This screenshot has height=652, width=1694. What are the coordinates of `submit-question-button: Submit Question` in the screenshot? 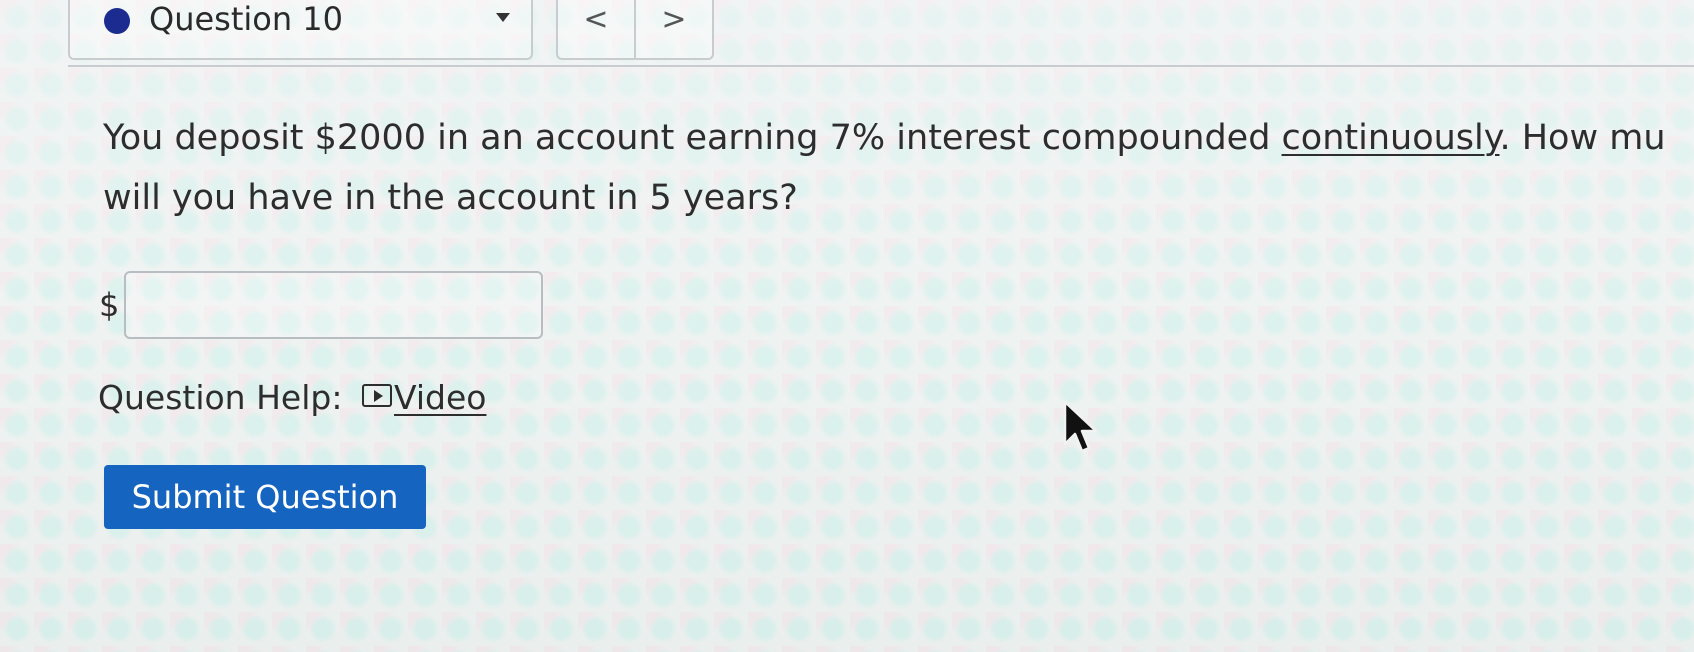 It's located at (265, 497).